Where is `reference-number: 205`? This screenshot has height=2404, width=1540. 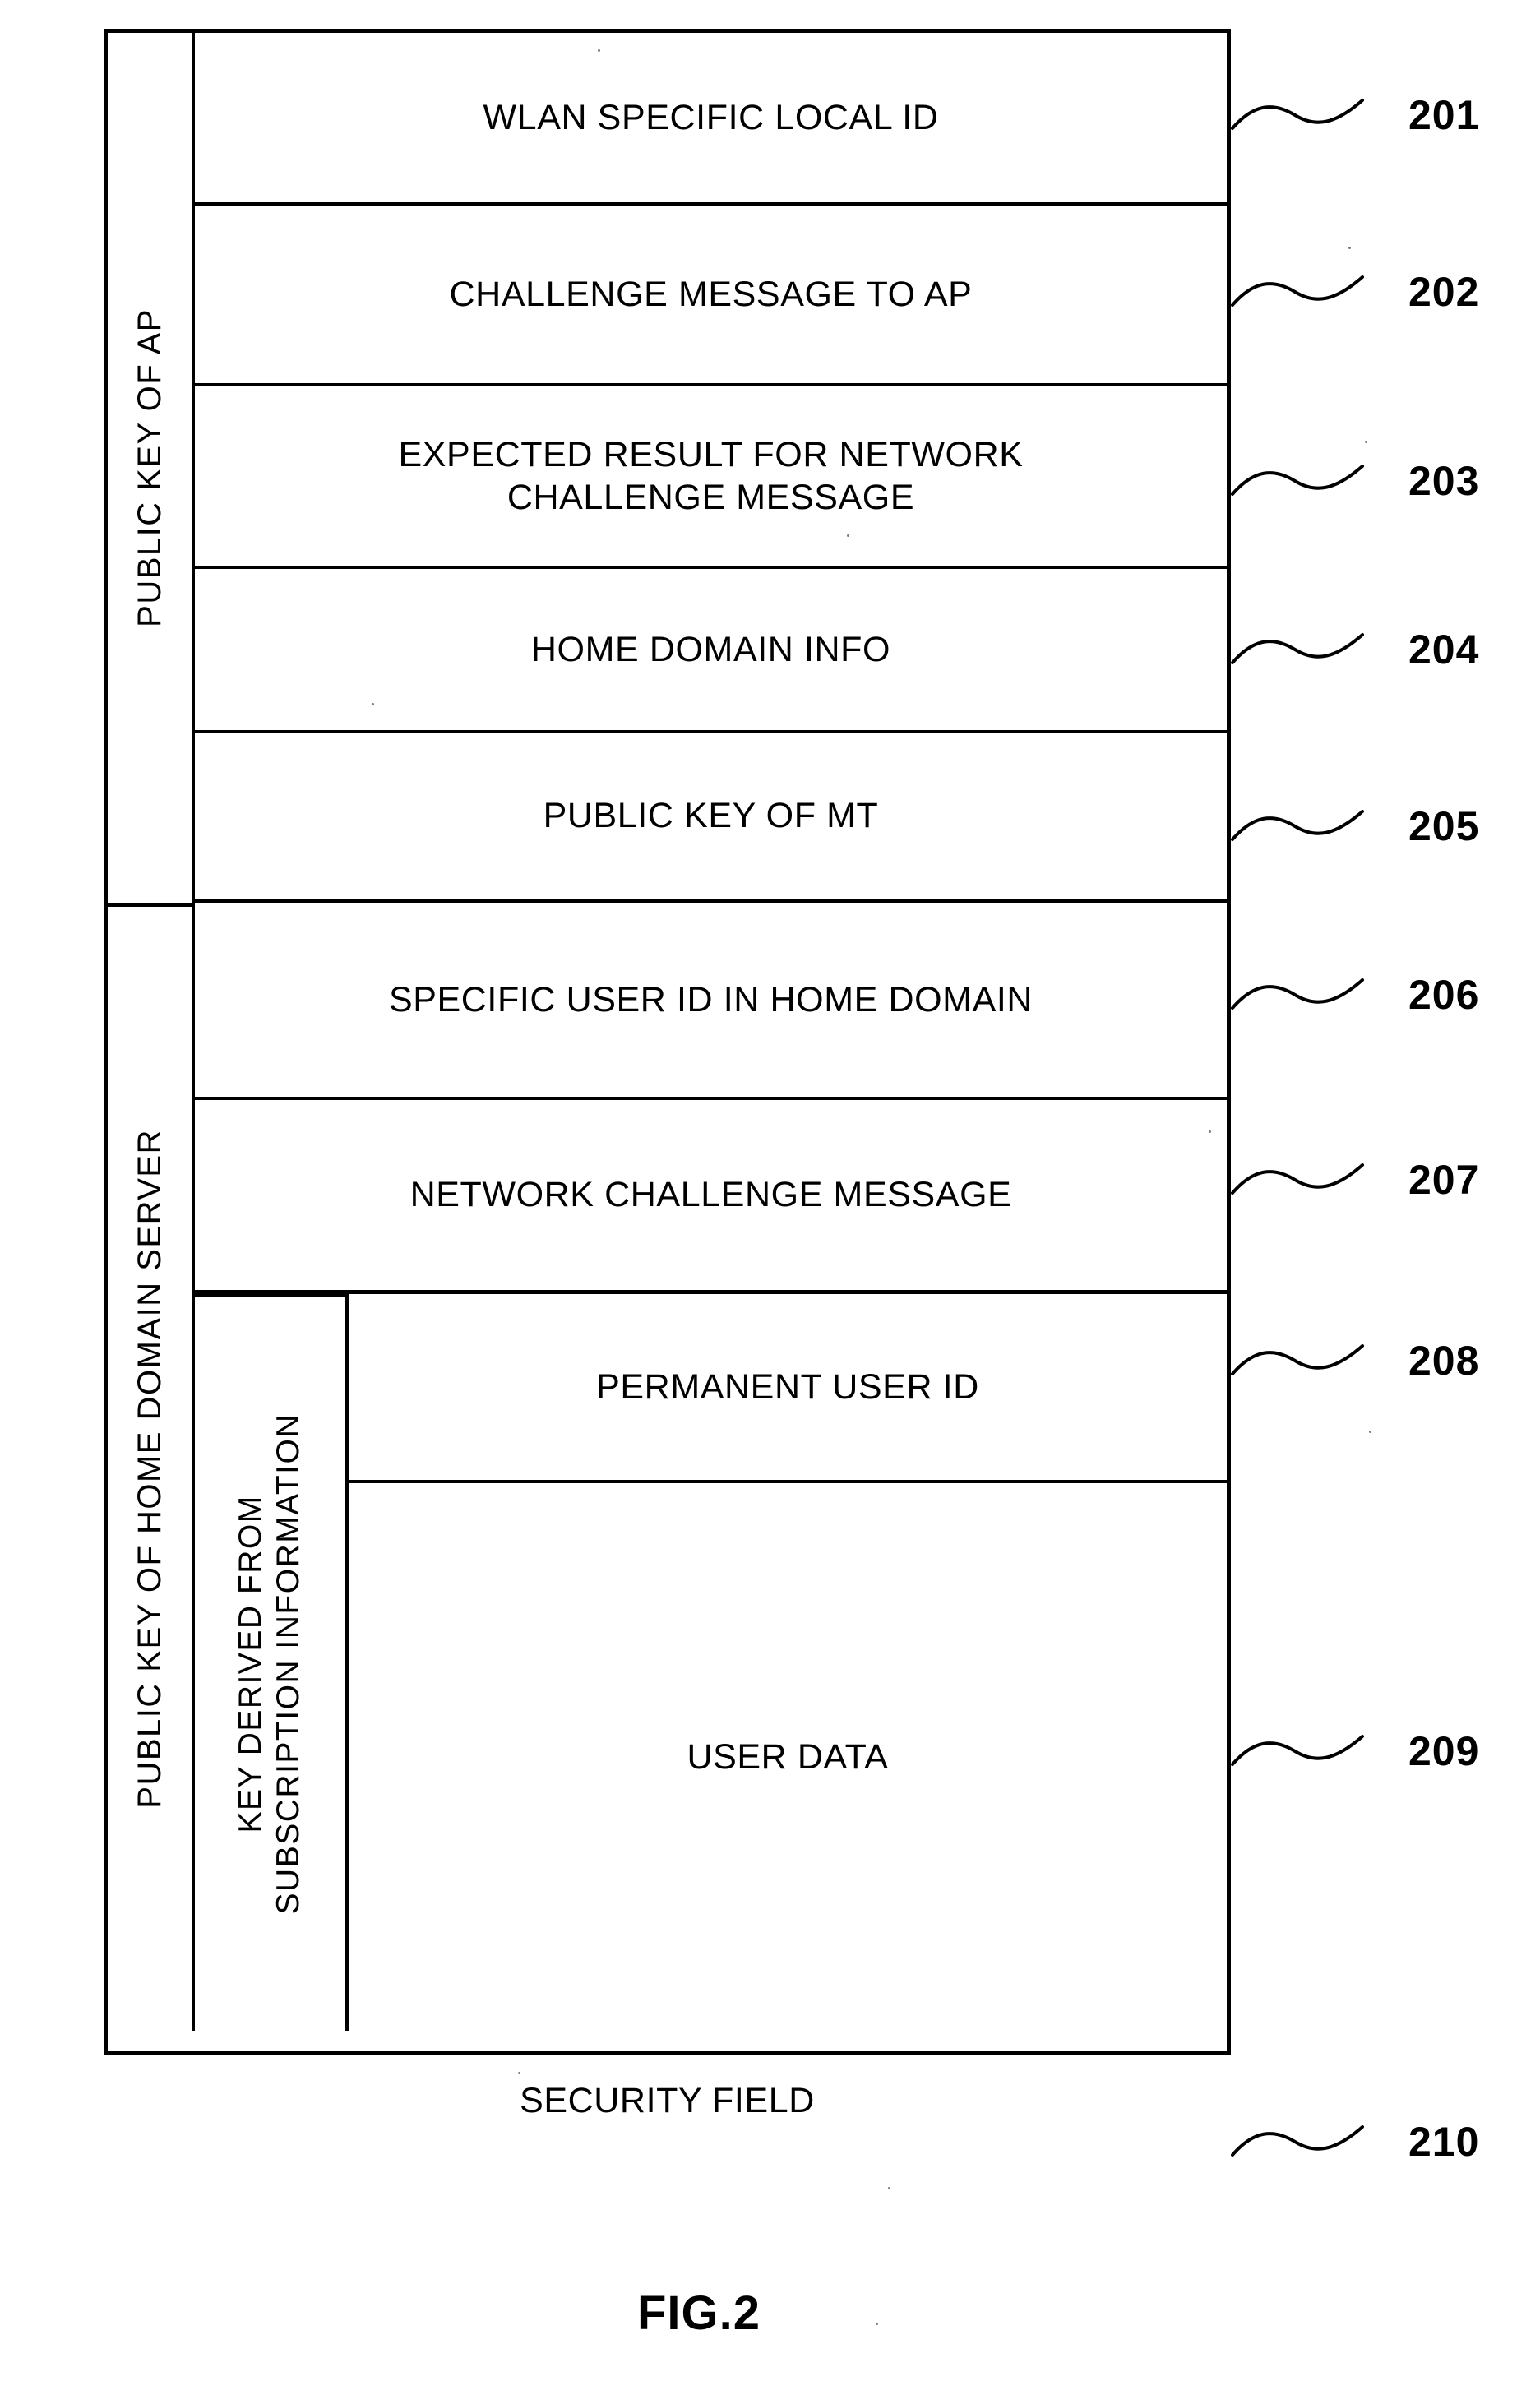
reference-number: 205 is located at coordinates (1444, 826).